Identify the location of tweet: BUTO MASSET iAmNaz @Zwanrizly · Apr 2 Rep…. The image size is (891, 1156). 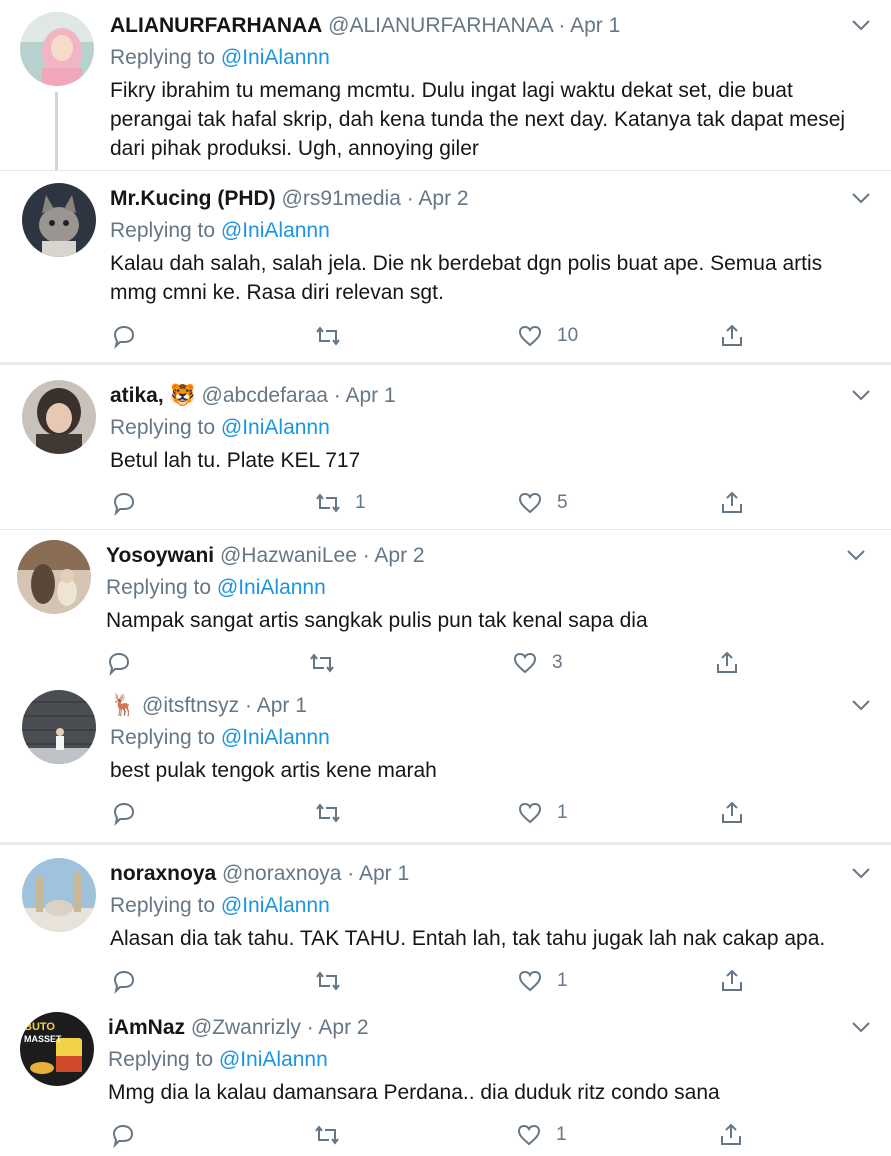
(445, 1078).